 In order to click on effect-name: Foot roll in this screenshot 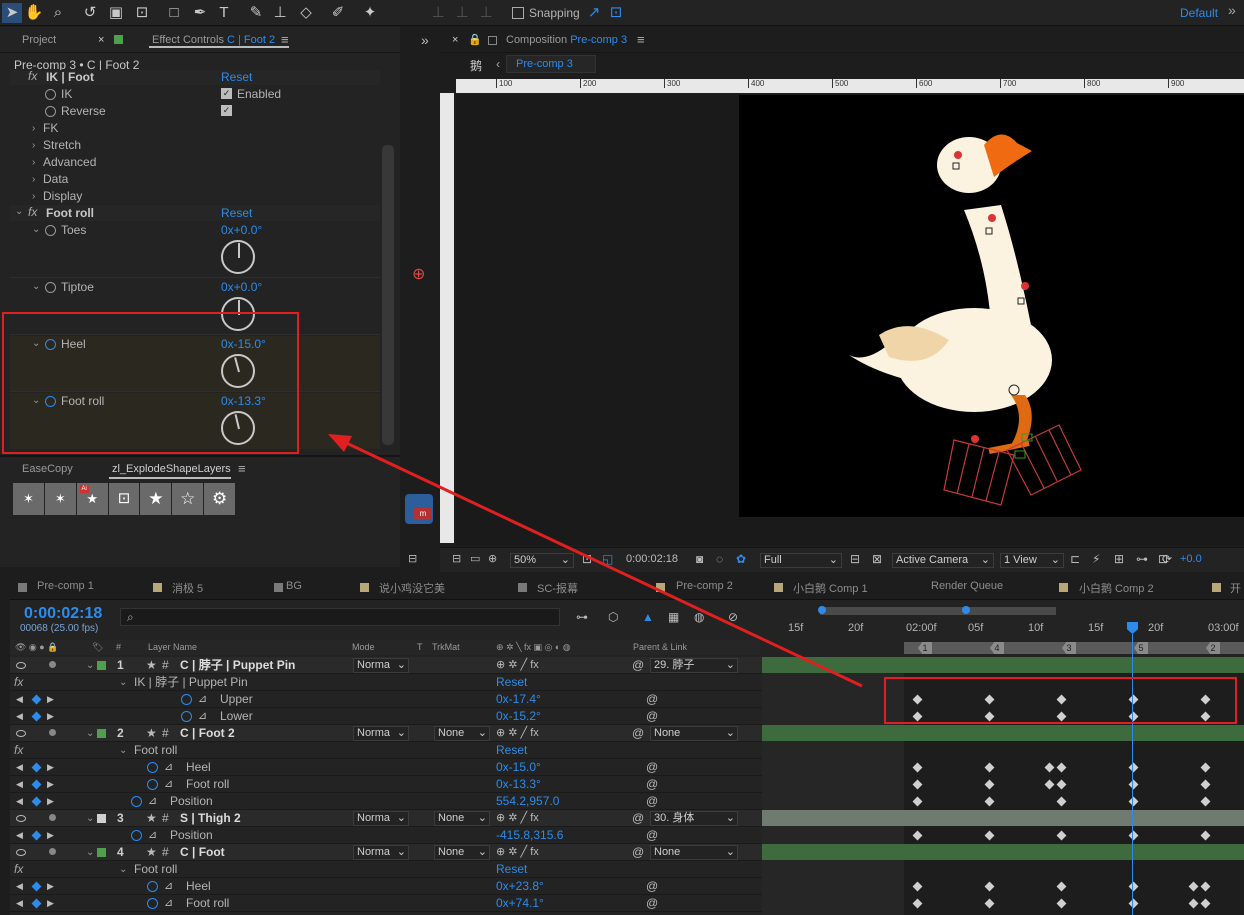, I will do `click(155, 869)`.